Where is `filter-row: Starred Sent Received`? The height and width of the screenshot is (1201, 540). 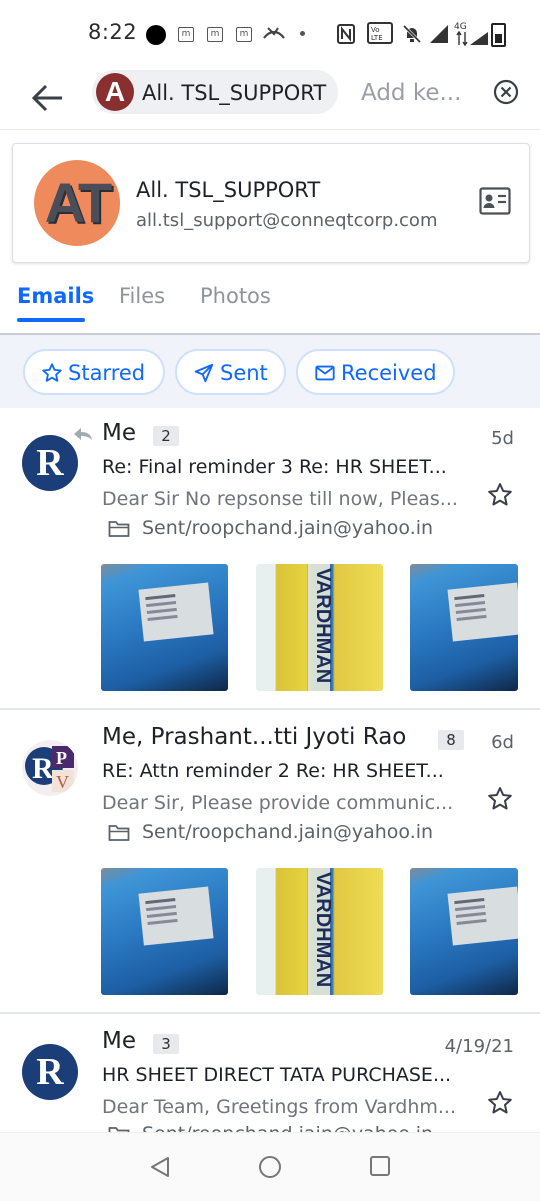
filter-row: Starred Sent Received is located at coordinates (270, 371).